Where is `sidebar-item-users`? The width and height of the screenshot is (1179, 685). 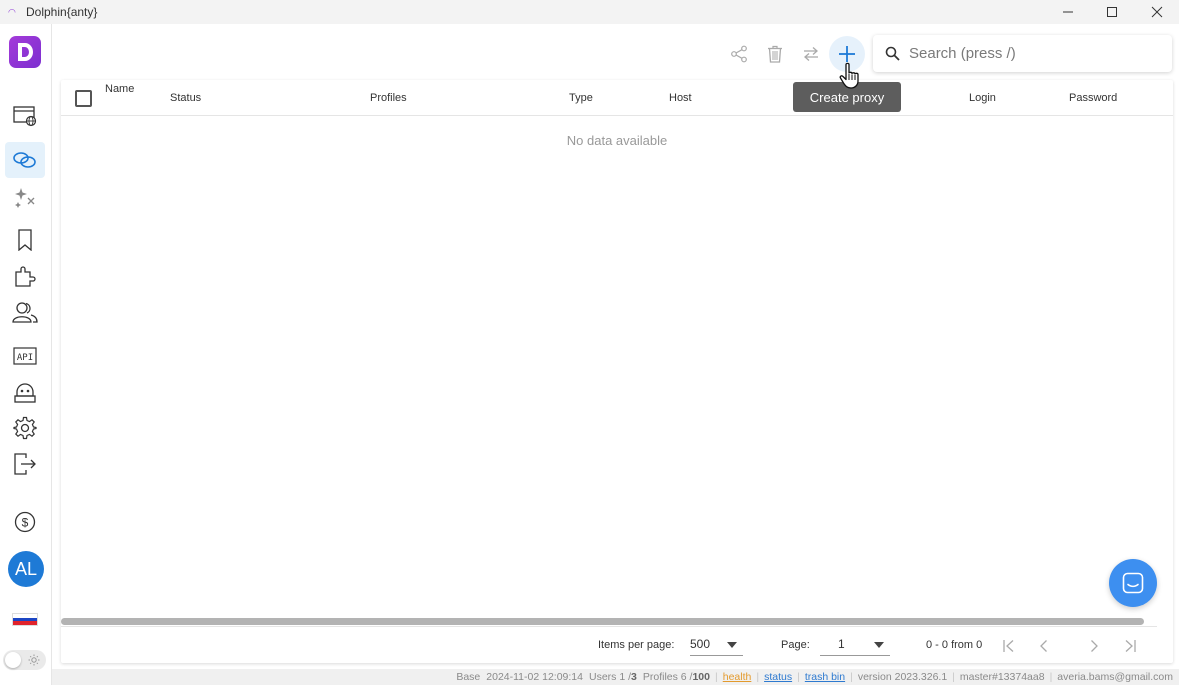 sidebar-item-users is located at coordinates (25, 312).